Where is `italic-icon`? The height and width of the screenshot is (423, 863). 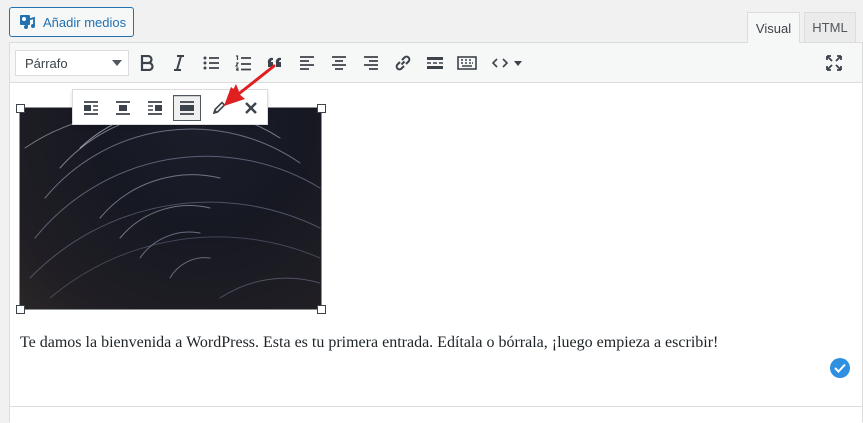 italic-icon is located at coordinates (179, 63).